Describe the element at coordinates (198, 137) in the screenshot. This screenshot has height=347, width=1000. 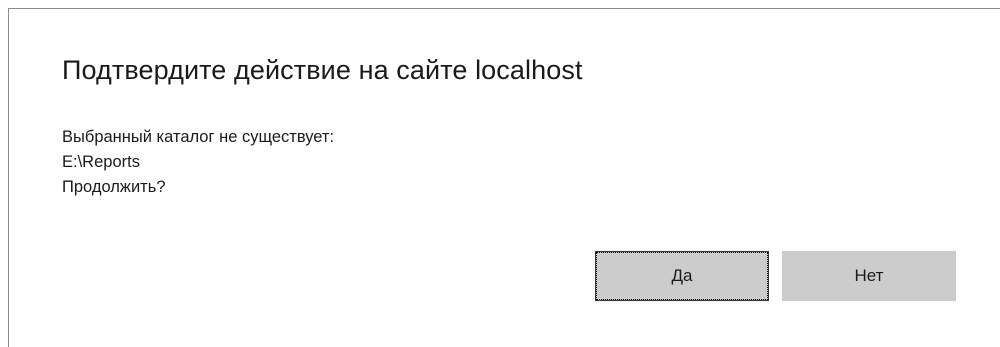
I see `message-line-not-exists: Выбранный каталог не существует:` at that location.